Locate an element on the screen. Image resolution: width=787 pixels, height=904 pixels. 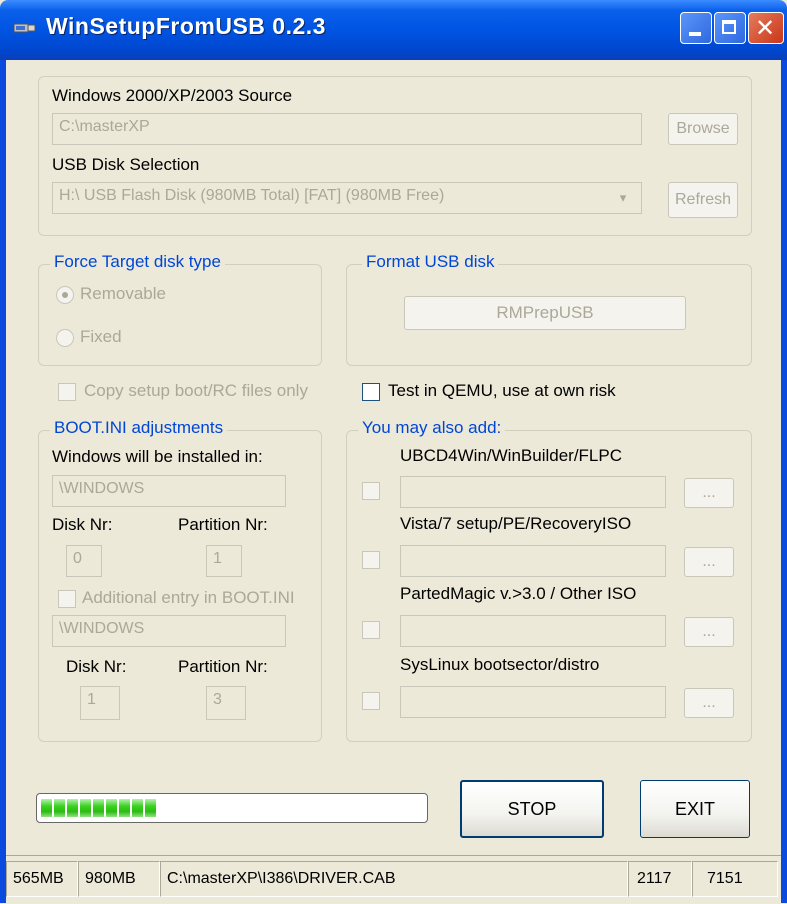
removable-radio is located at coordinates (65, 295).